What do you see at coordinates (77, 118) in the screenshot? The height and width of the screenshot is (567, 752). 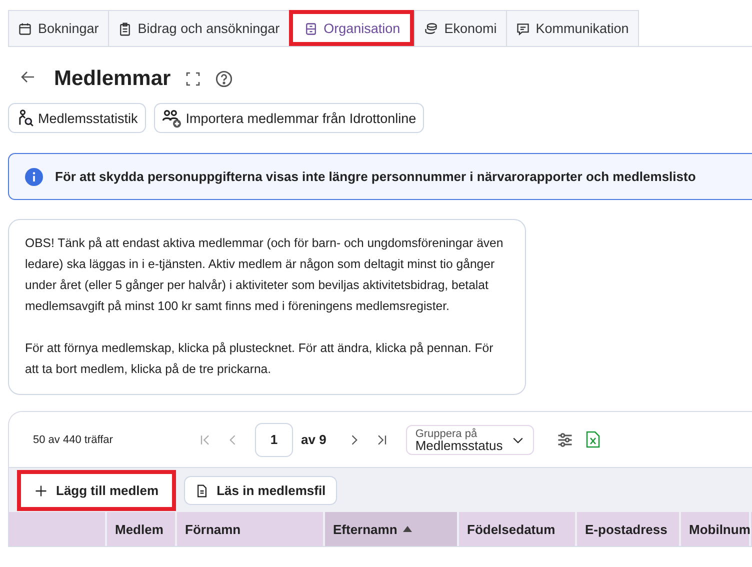 I see `action-button: Medlemsstatistik` at bounding box center [77, 118].